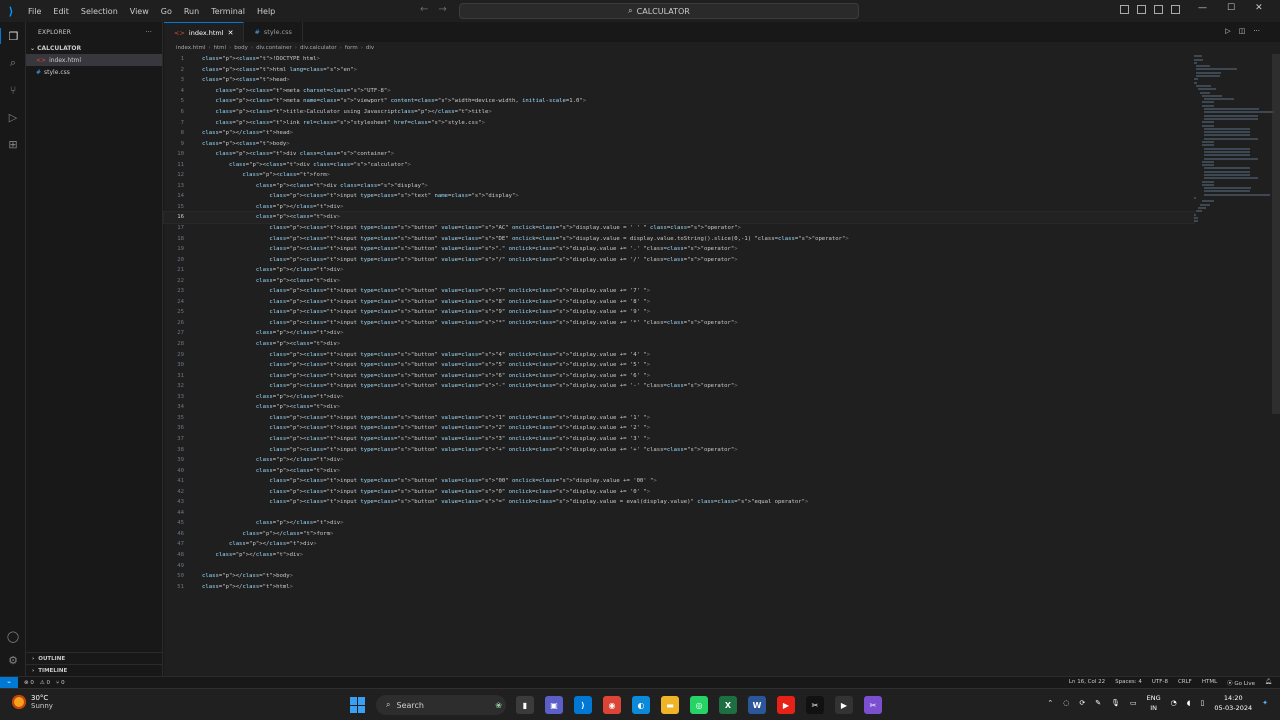 Image resolution: width=1280 pixels, height=720 pixels. What do you see at coordinates (442, 9) in the screenshot?
I see `forward-arrow-icon: →` at bounding box center [442, 9].